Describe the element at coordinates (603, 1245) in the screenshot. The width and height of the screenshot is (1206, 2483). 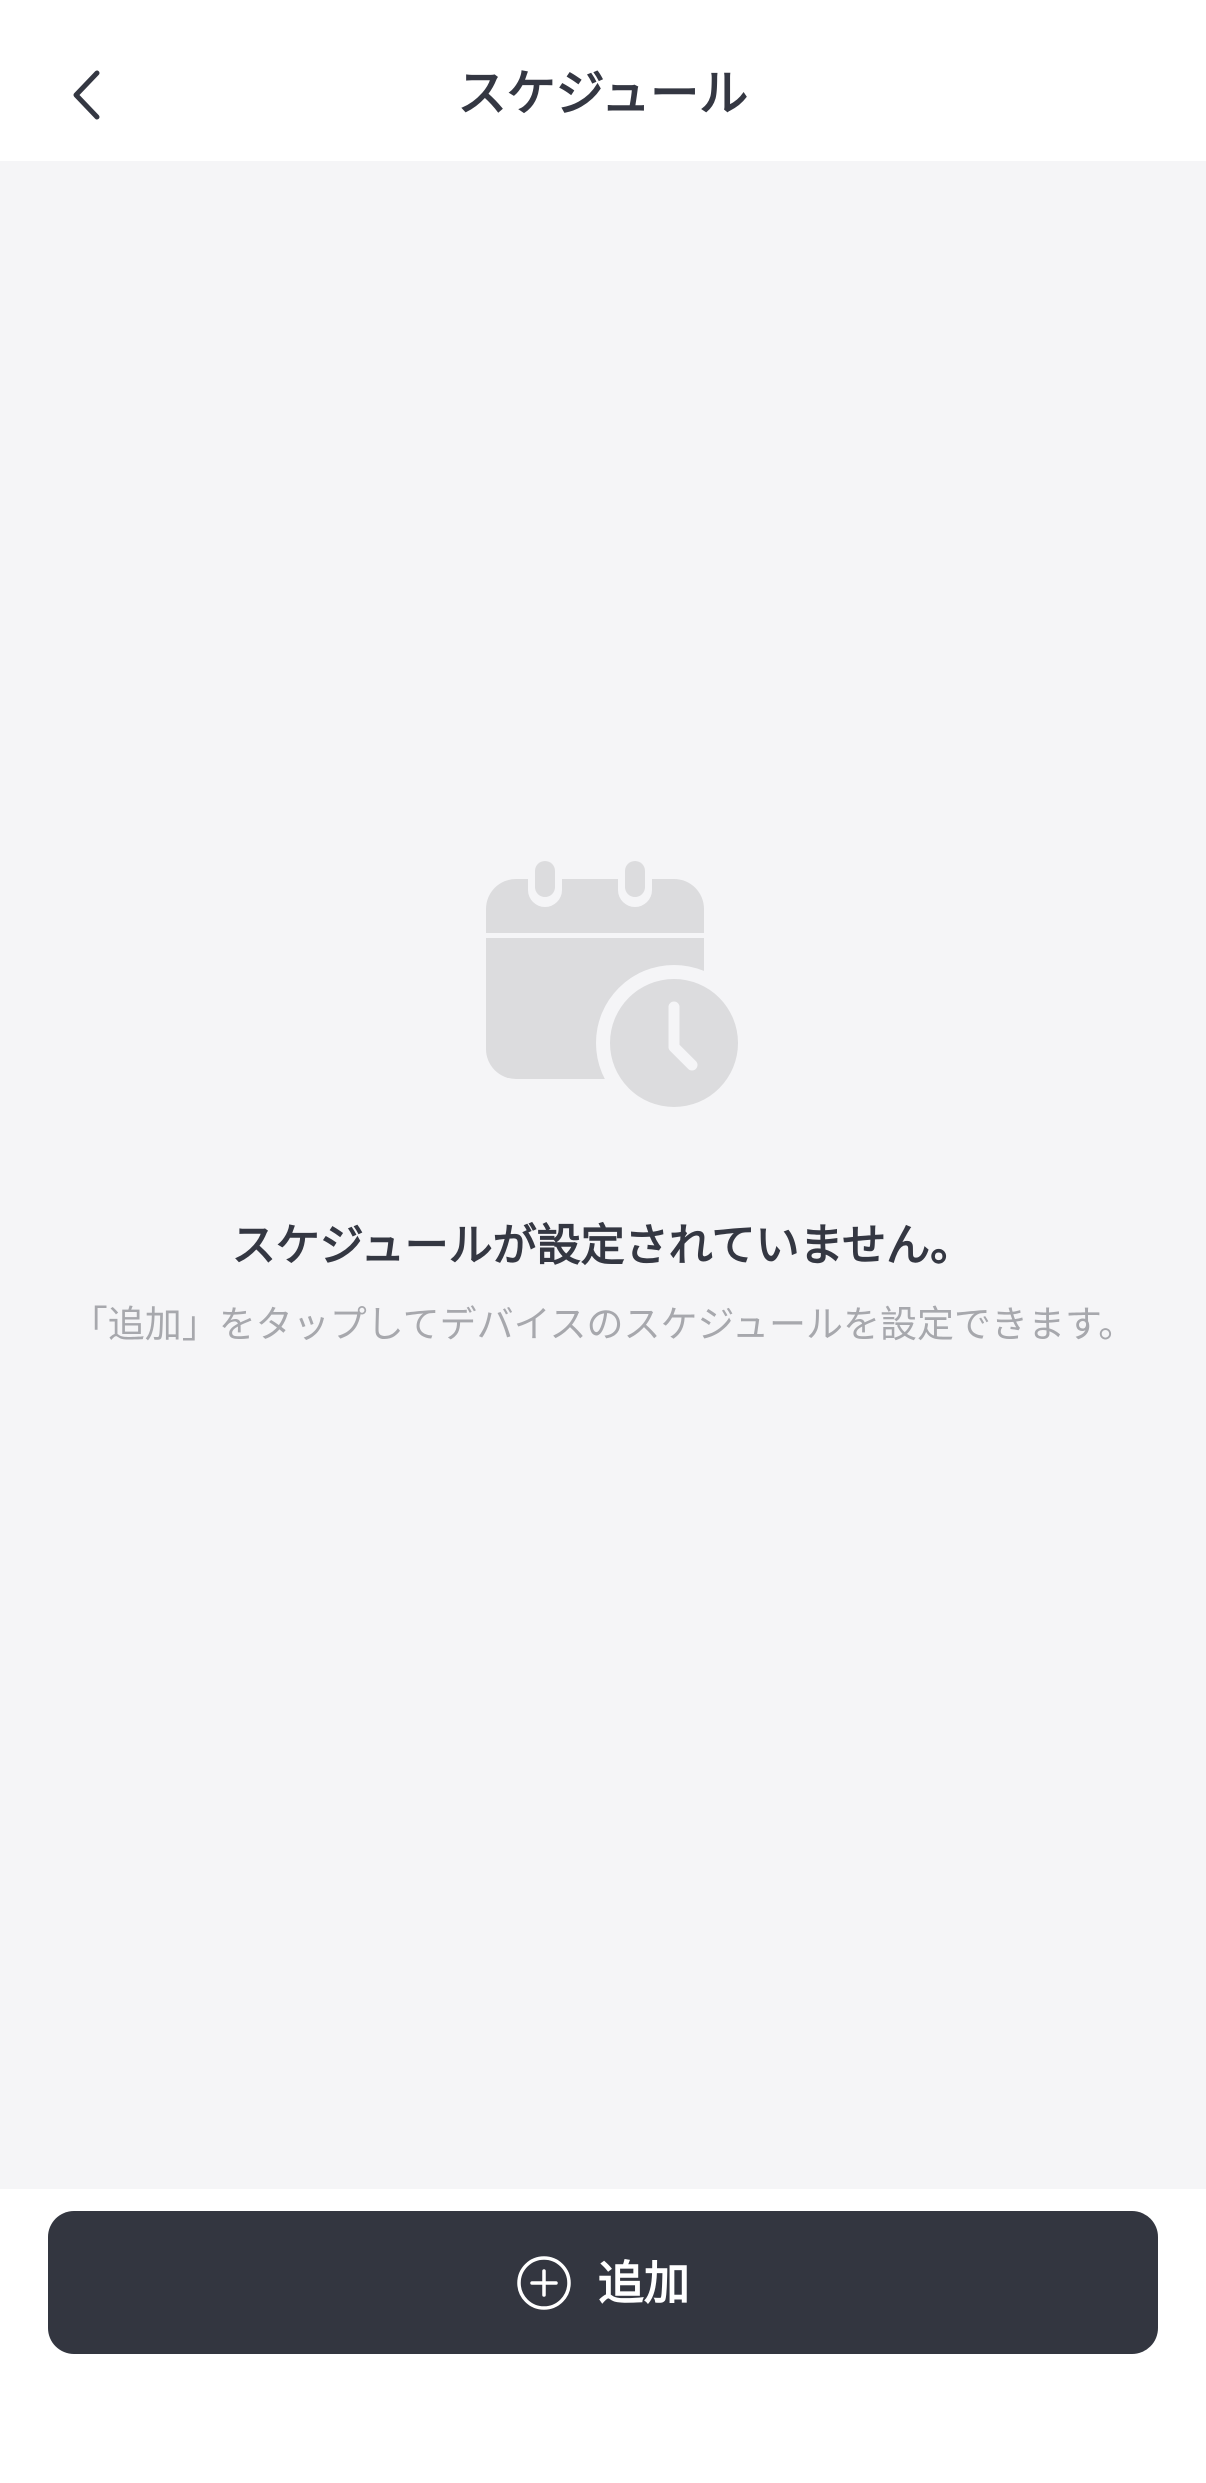
I see `empty-state-title: スケジュールが設定されていません。` at that location.